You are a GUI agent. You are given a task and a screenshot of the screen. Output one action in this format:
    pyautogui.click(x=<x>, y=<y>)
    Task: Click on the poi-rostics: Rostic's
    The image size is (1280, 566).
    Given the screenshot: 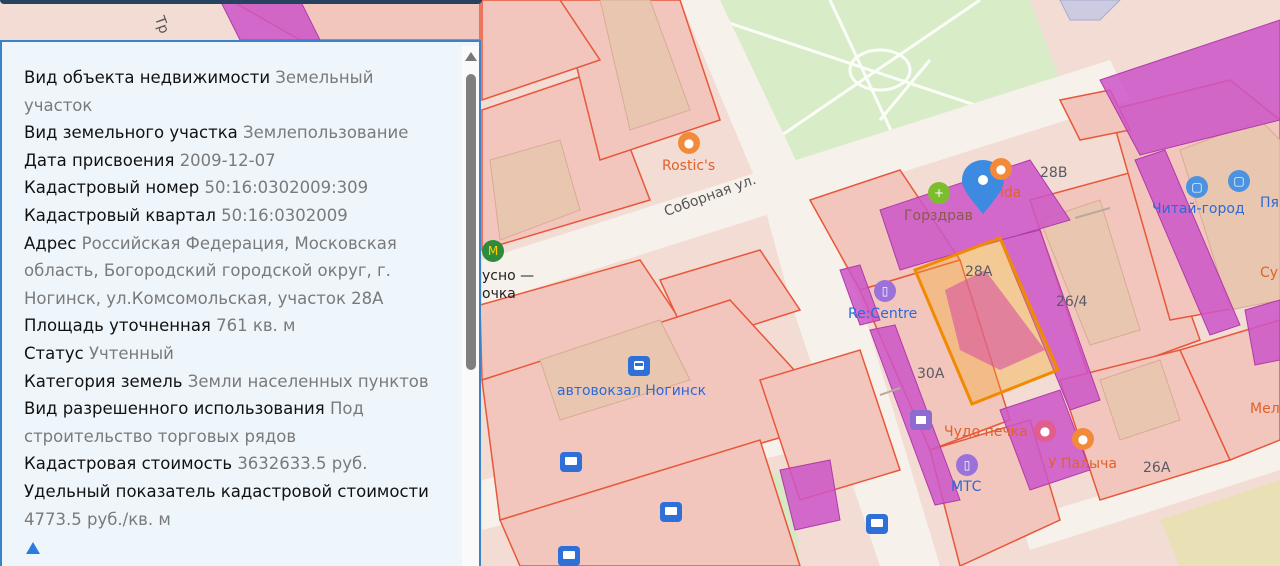 What is the action you would take?
    pyautogui.click(x=688, y=166)
    